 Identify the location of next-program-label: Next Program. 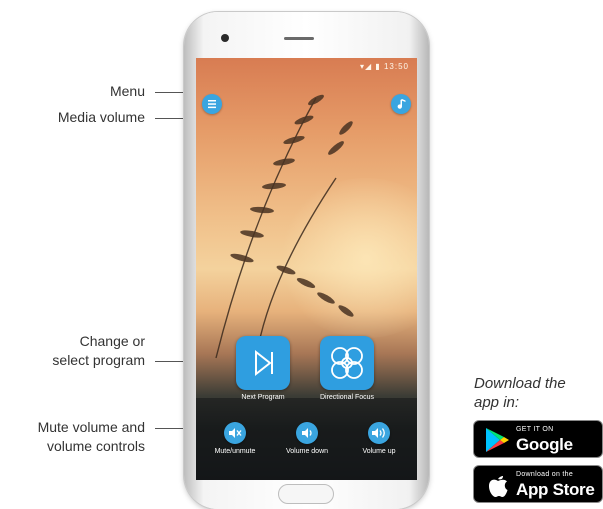
(263, 397).